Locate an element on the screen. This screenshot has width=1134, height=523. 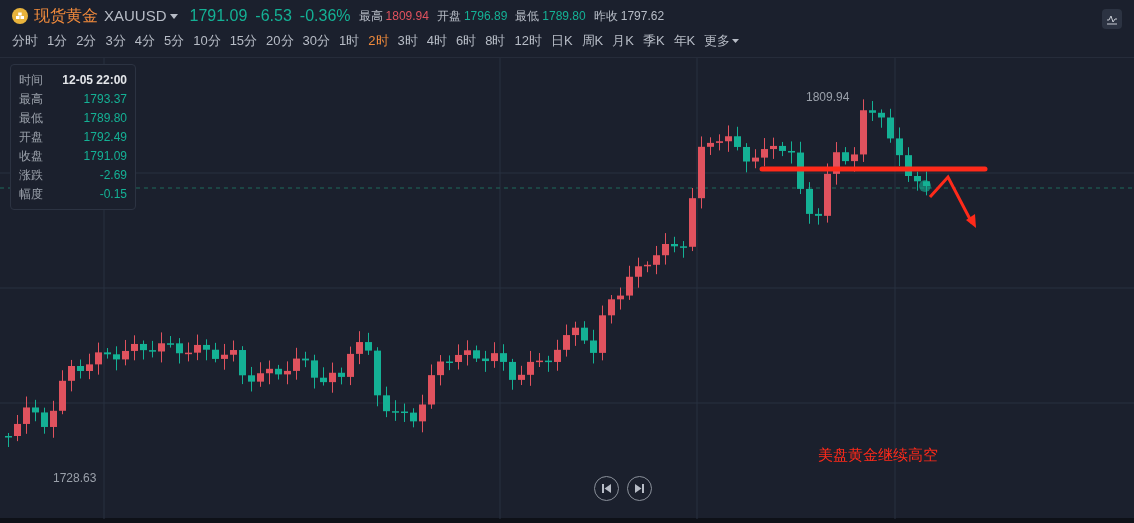
info-label: 时间 is located at coordinates (31, 80).